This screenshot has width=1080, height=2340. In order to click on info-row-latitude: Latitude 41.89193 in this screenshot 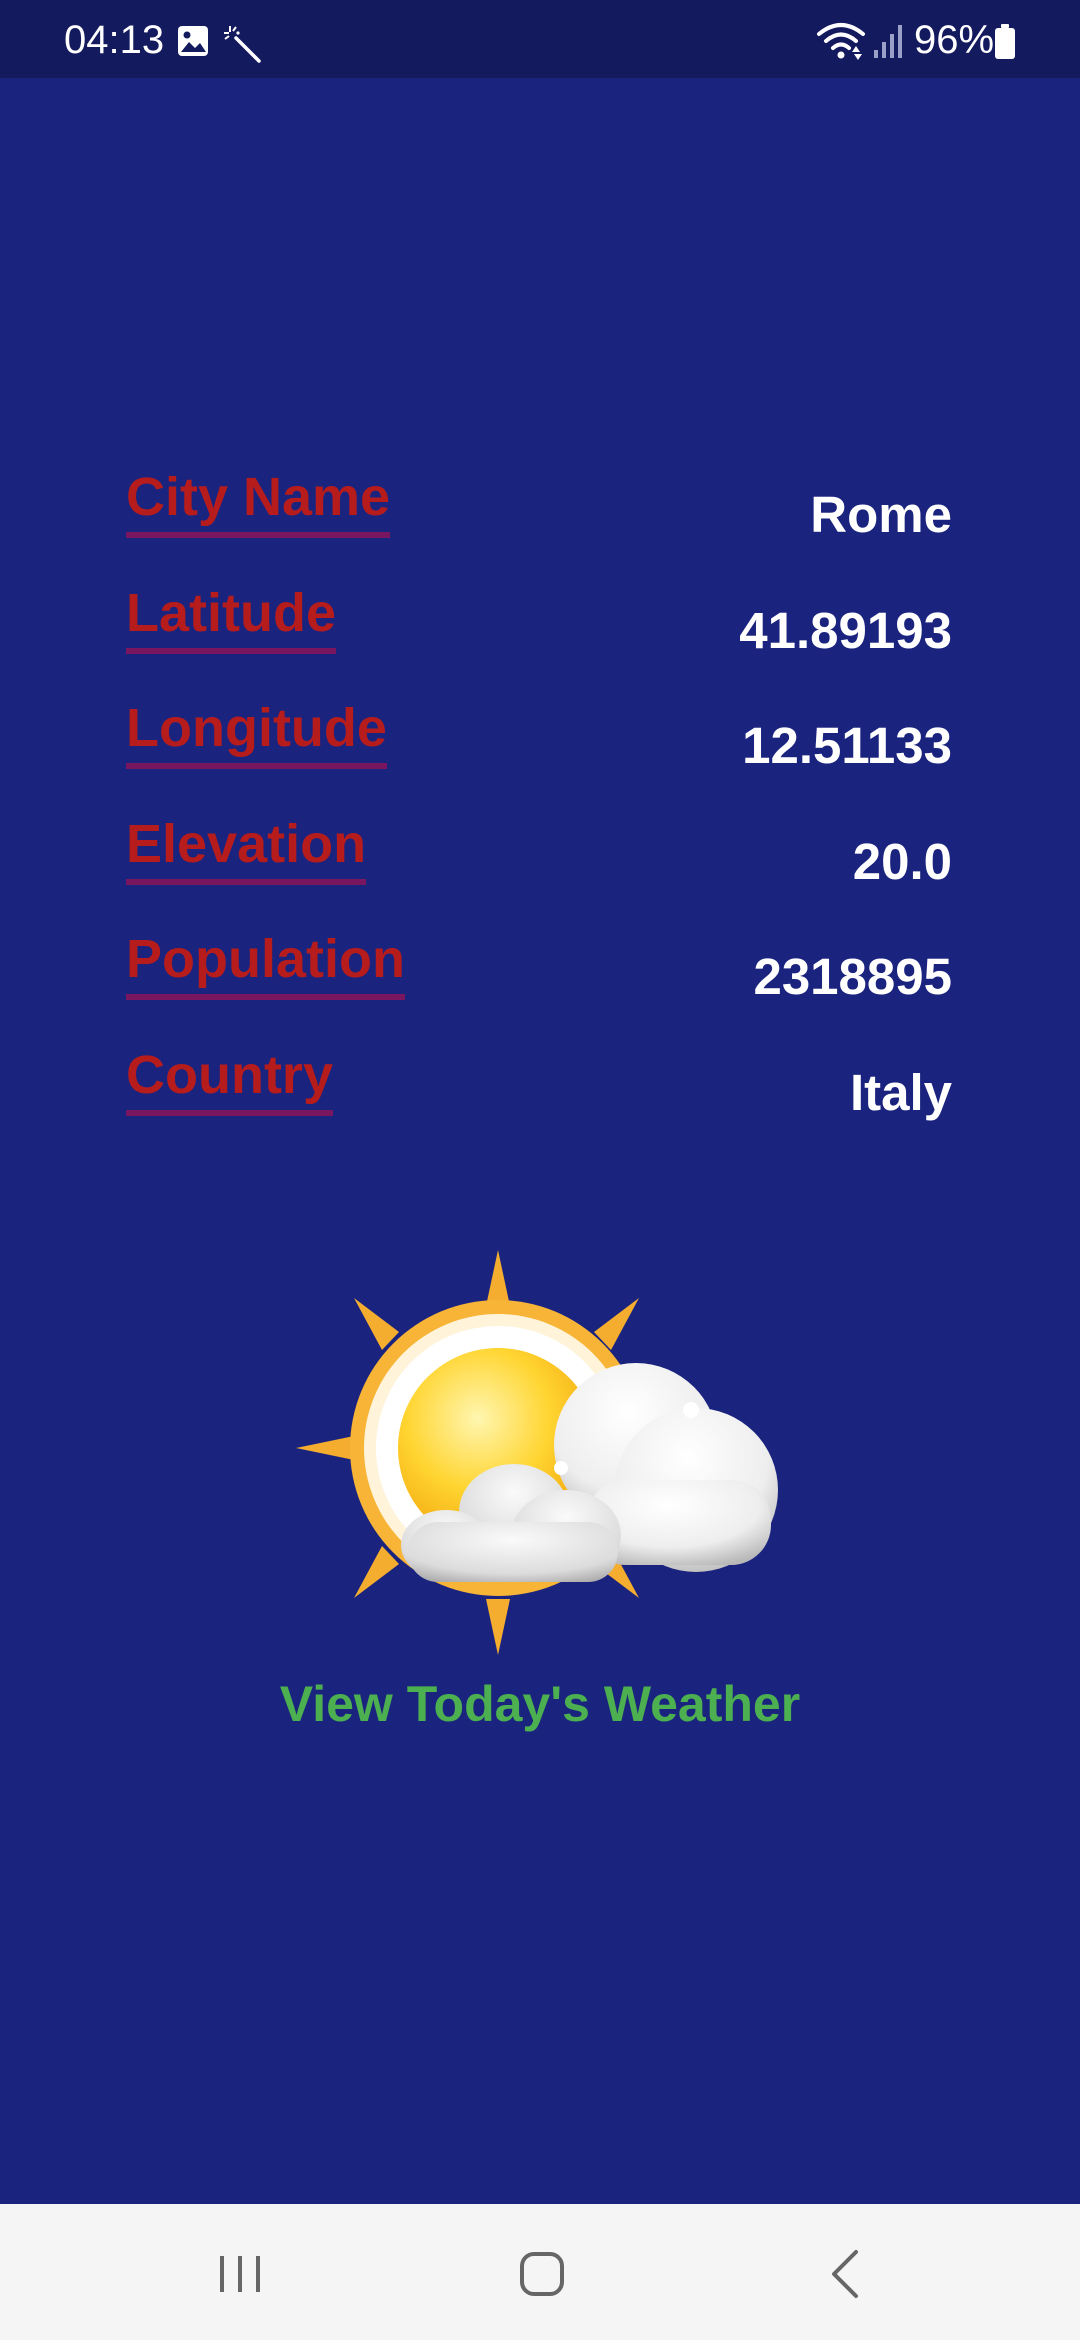, I will do `click(539, 636)`.